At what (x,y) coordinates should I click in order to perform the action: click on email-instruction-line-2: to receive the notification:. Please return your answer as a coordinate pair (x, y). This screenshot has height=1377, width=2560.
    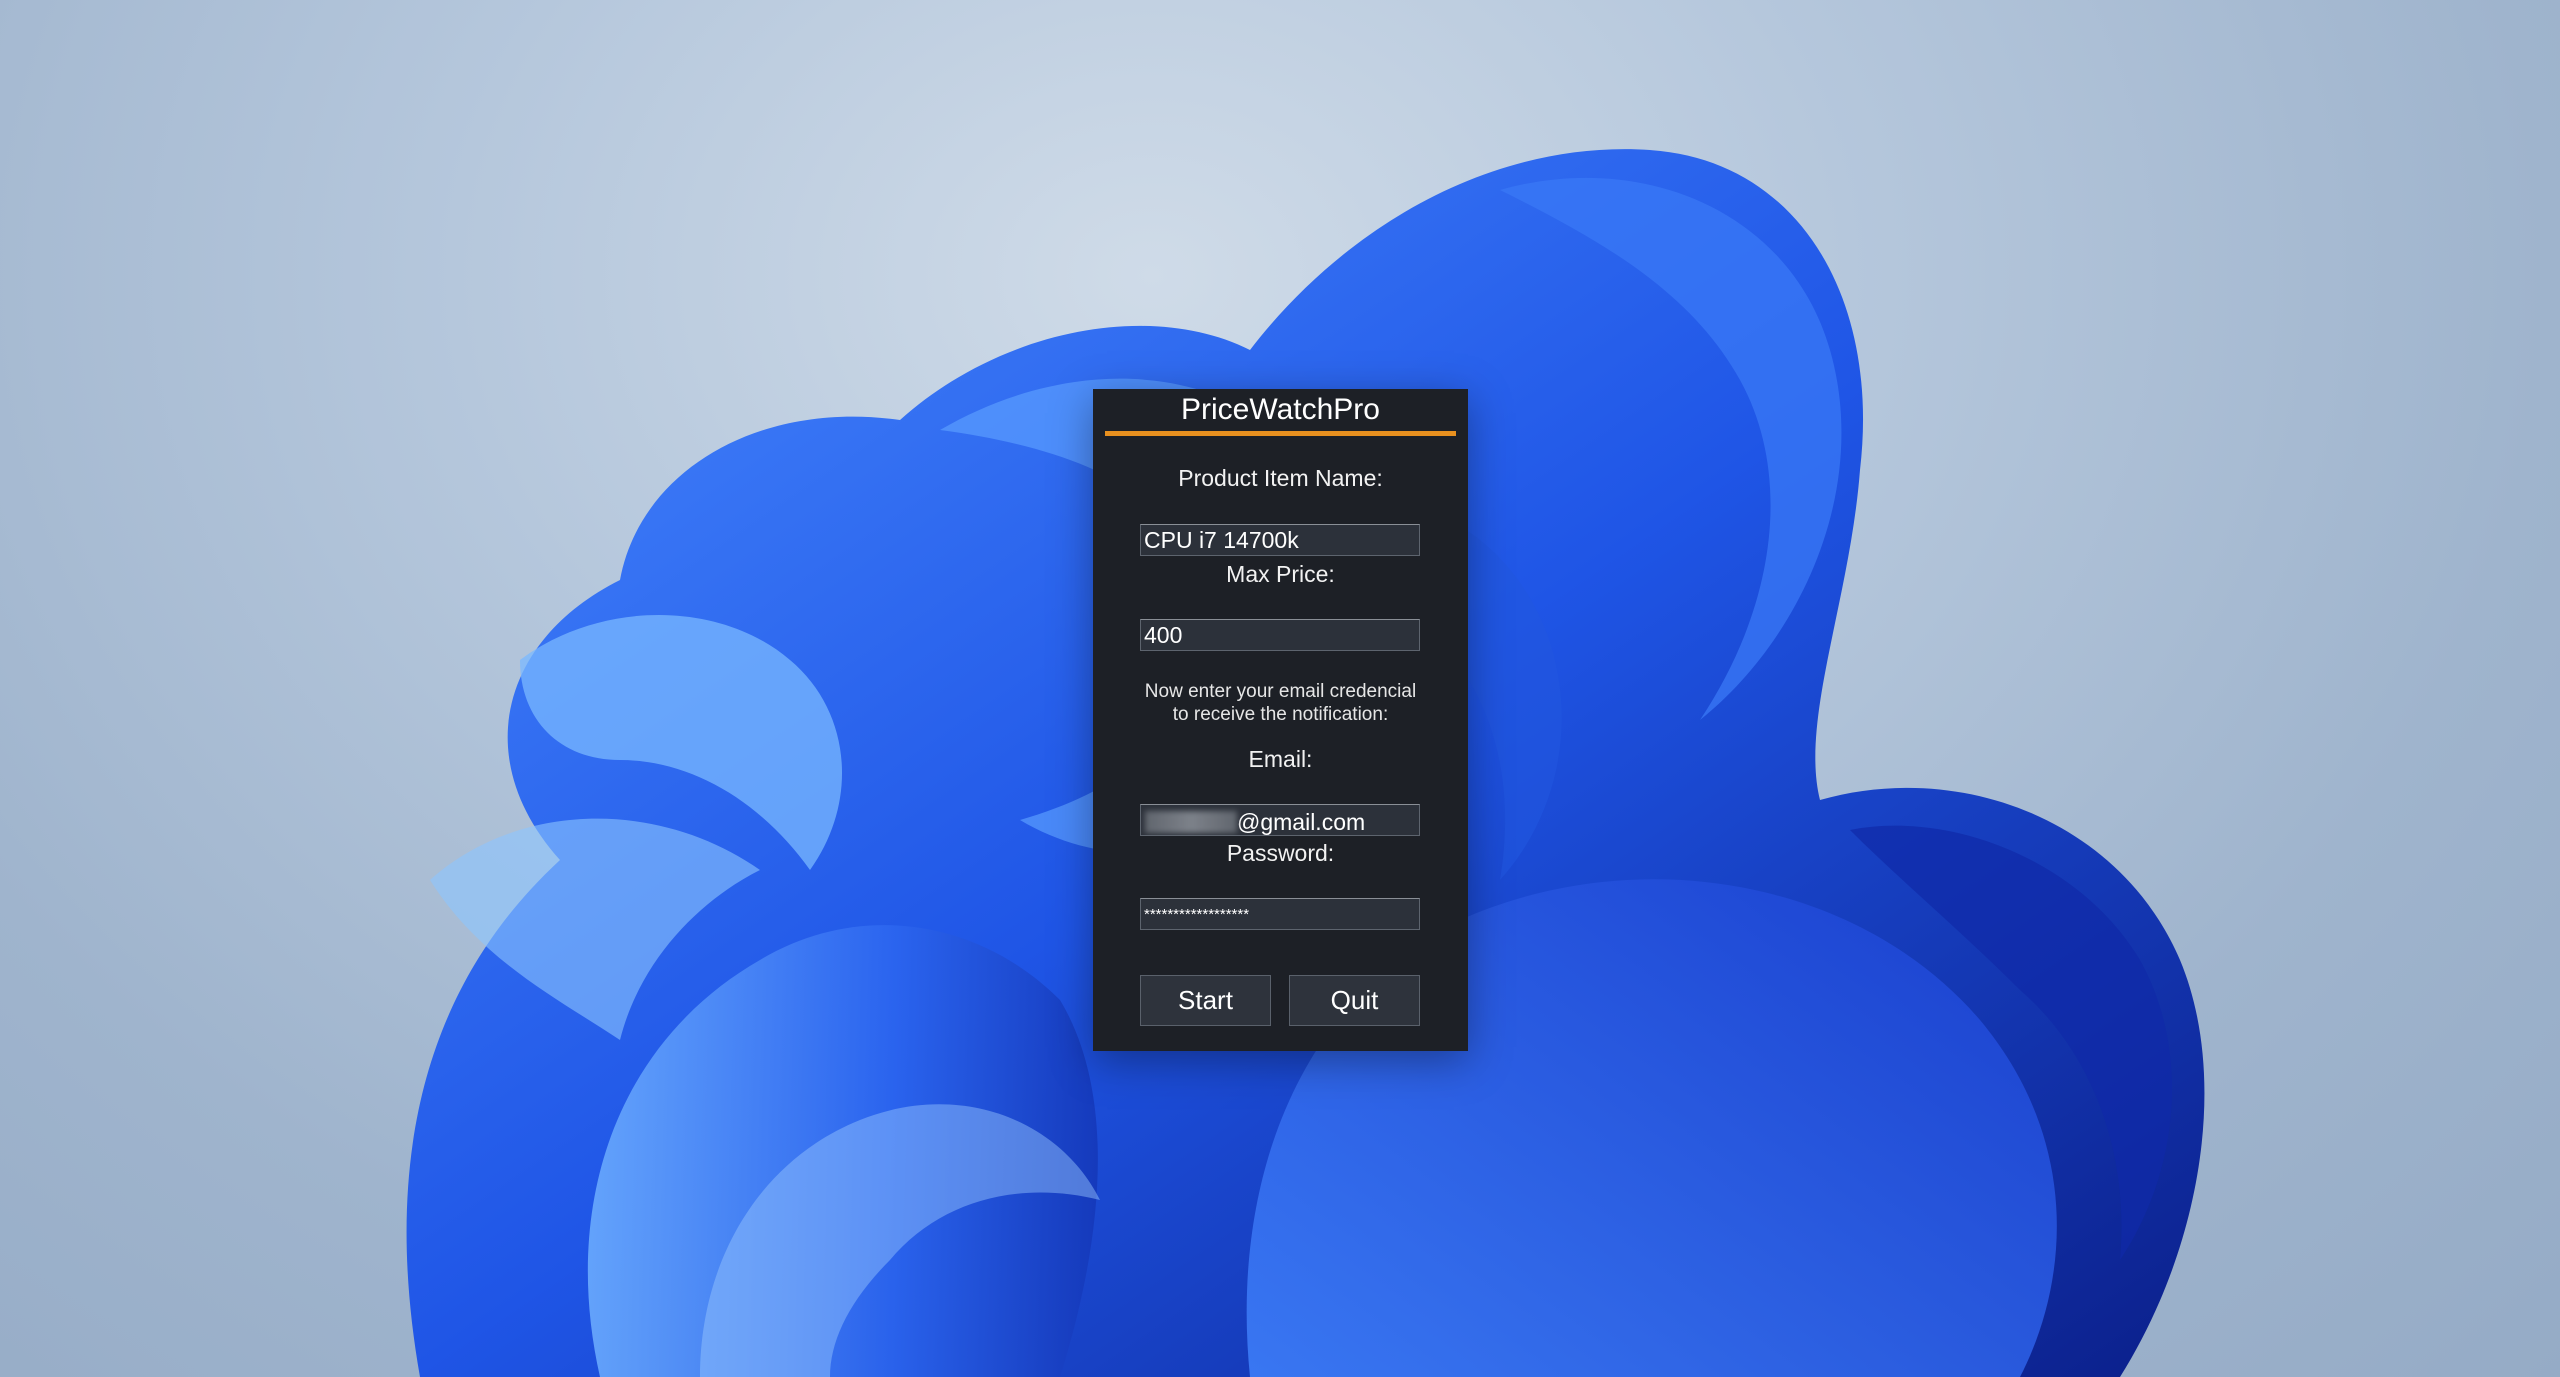
    Looking at the image, I should click on (1280, 714).